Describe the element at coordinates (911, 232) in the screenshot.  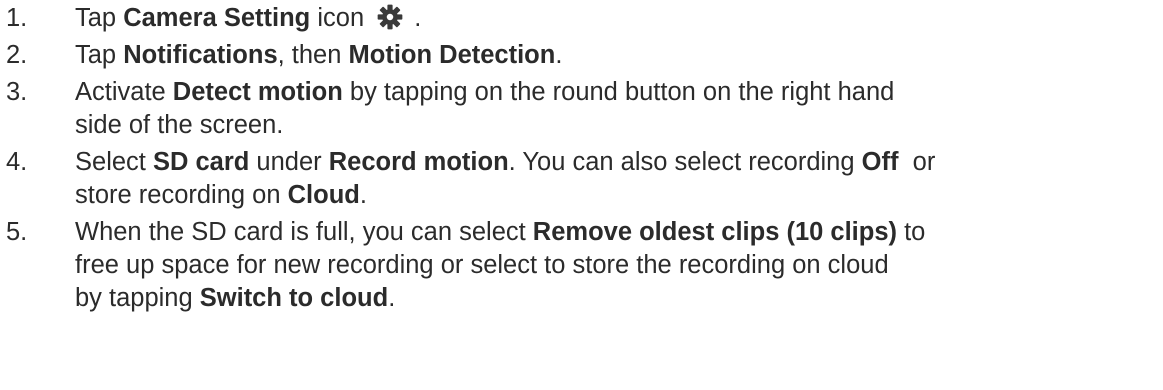
I see `text-run: to` at that location.